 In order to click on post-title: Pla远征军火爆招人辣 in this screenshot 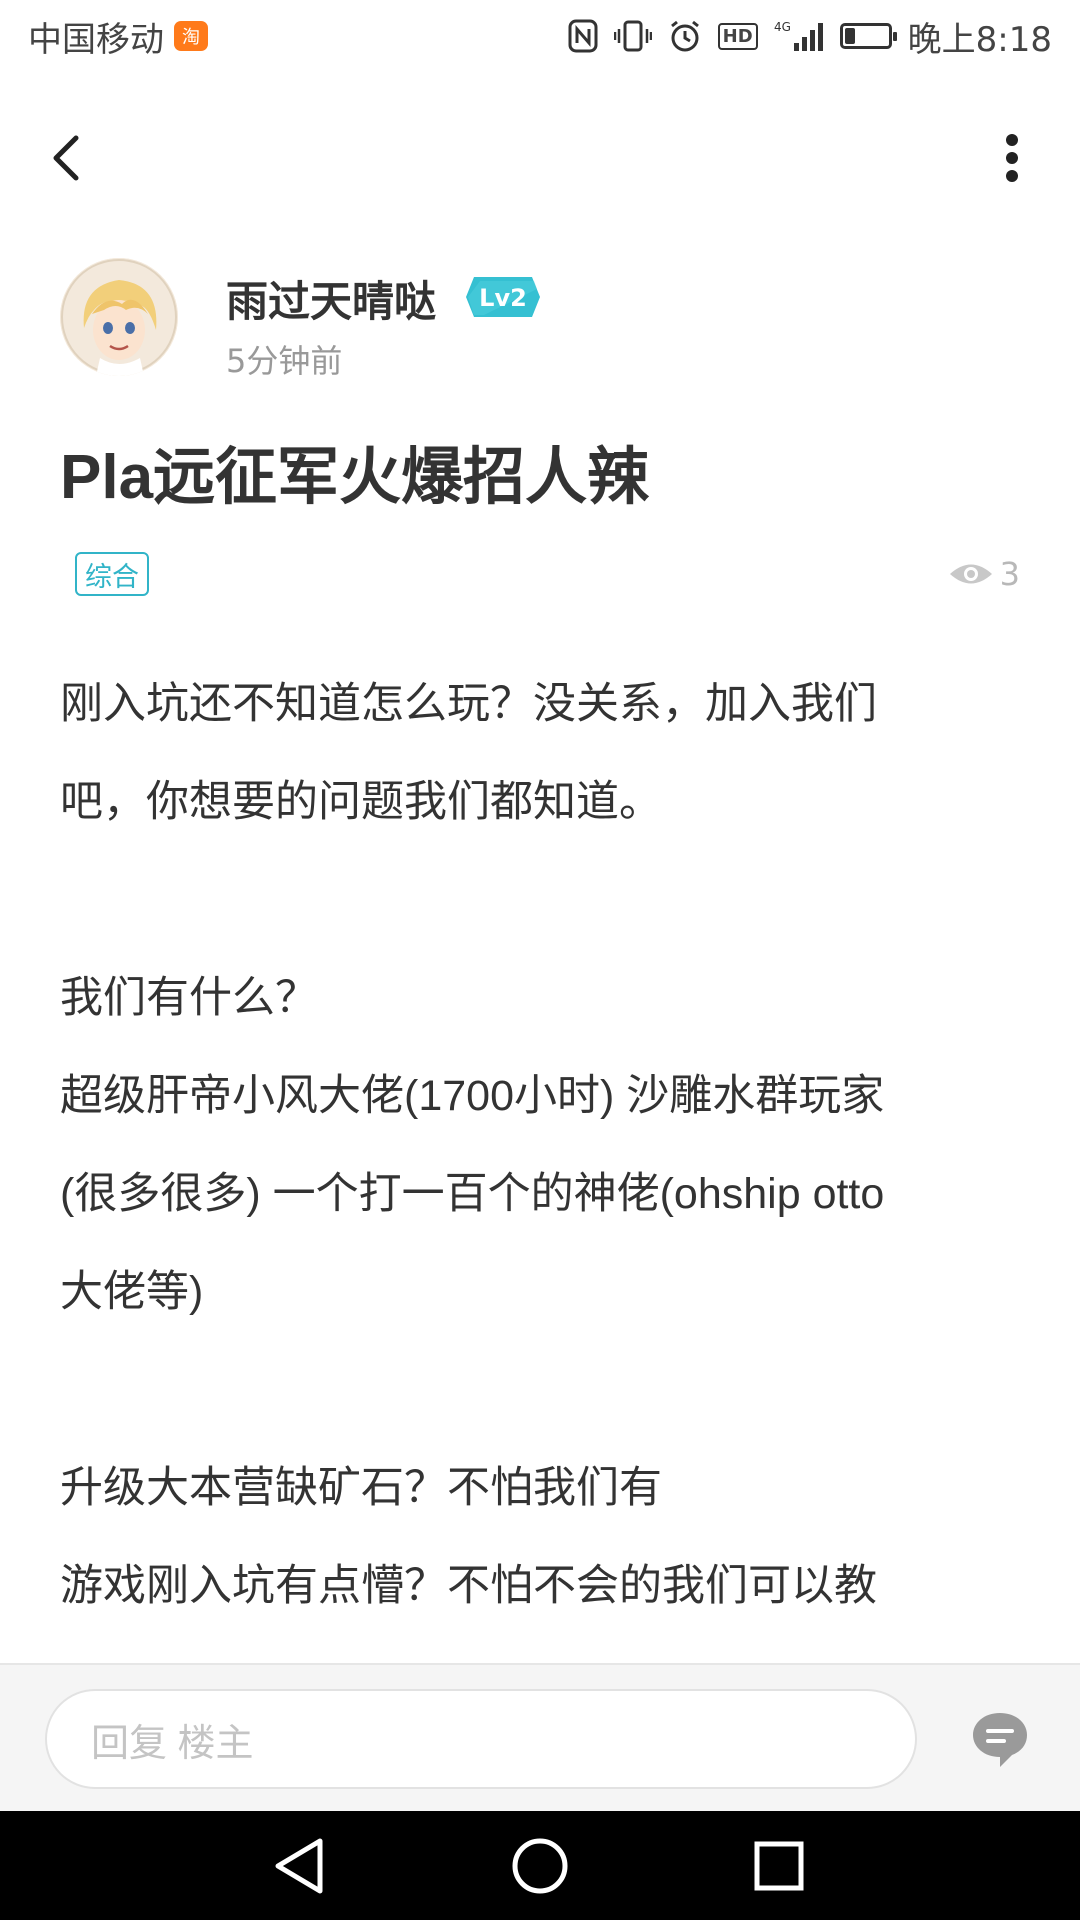, I will do `click(355, 477)`.